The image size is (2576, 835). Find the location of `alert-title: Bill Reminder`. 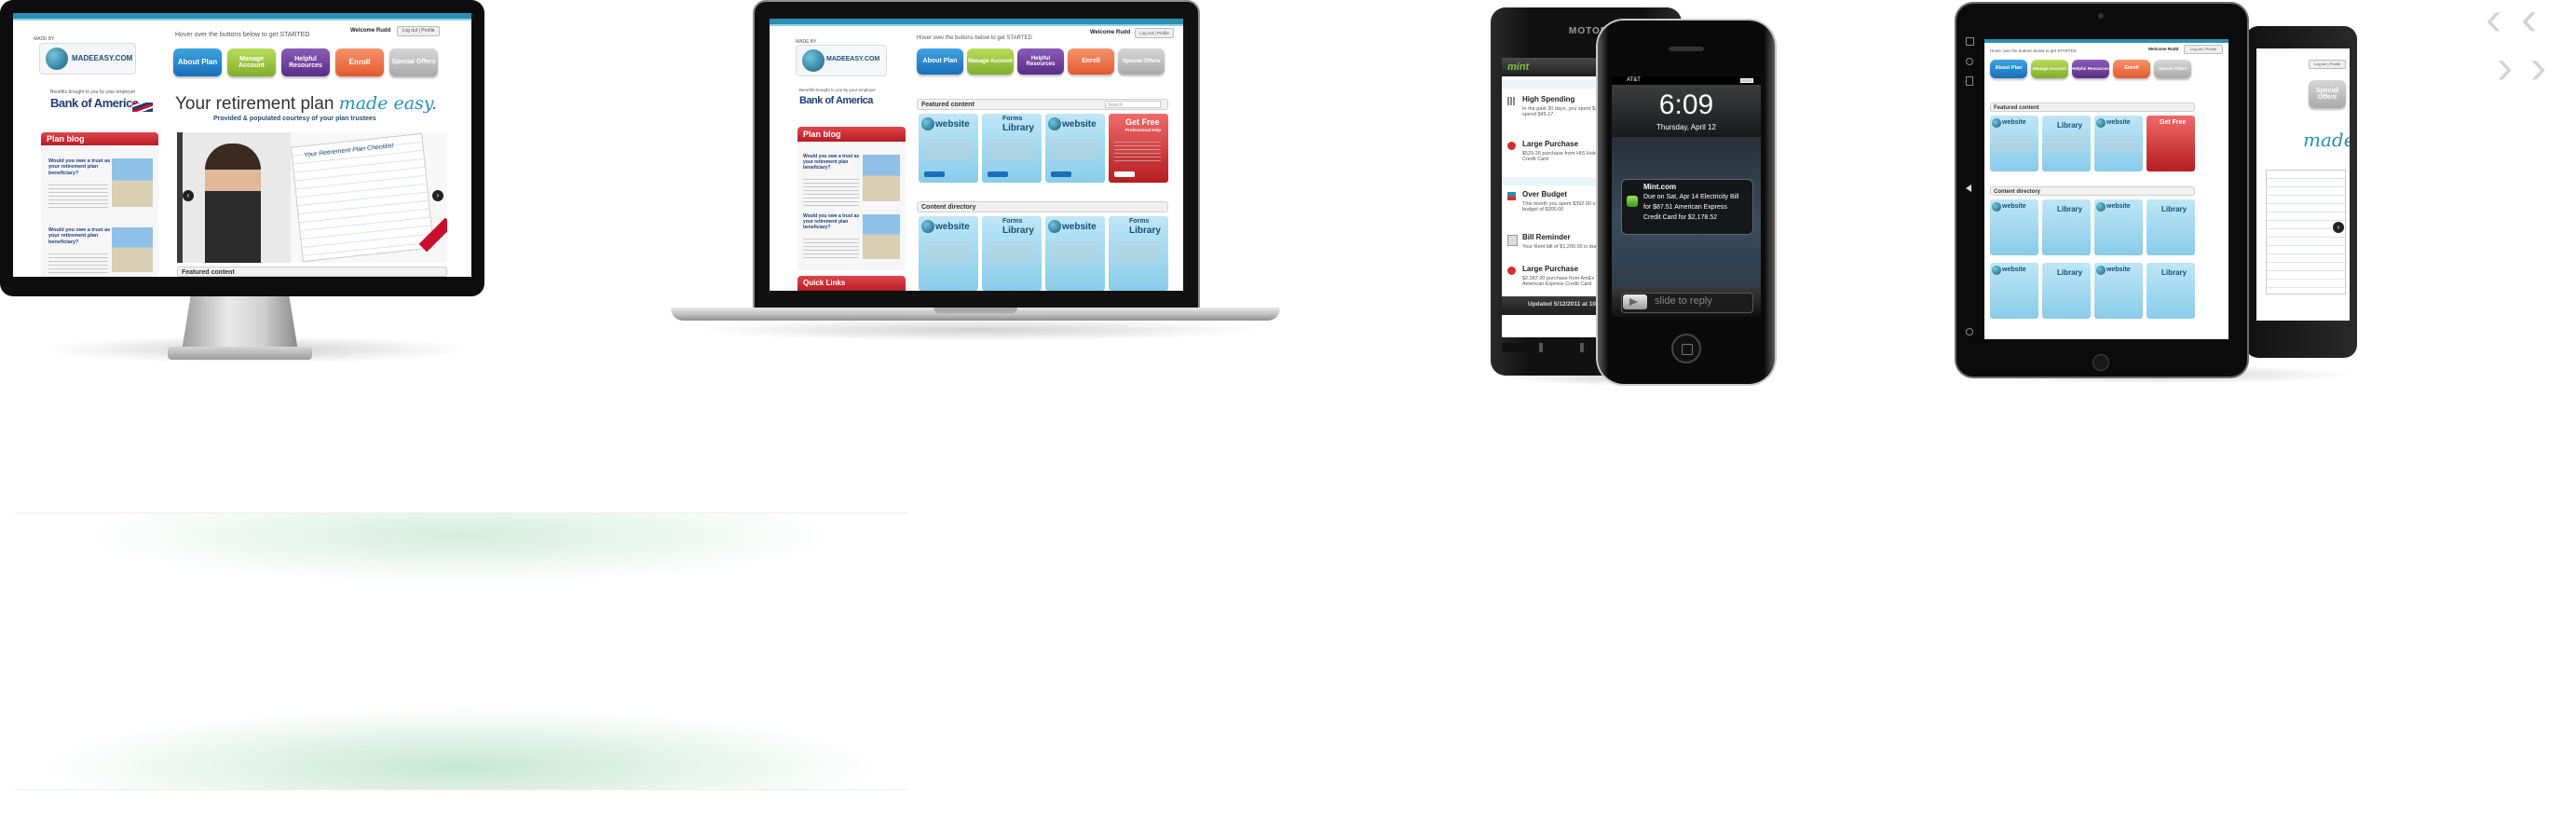

alert-title: Bill Reminder is located at coordinates (1546, 237).